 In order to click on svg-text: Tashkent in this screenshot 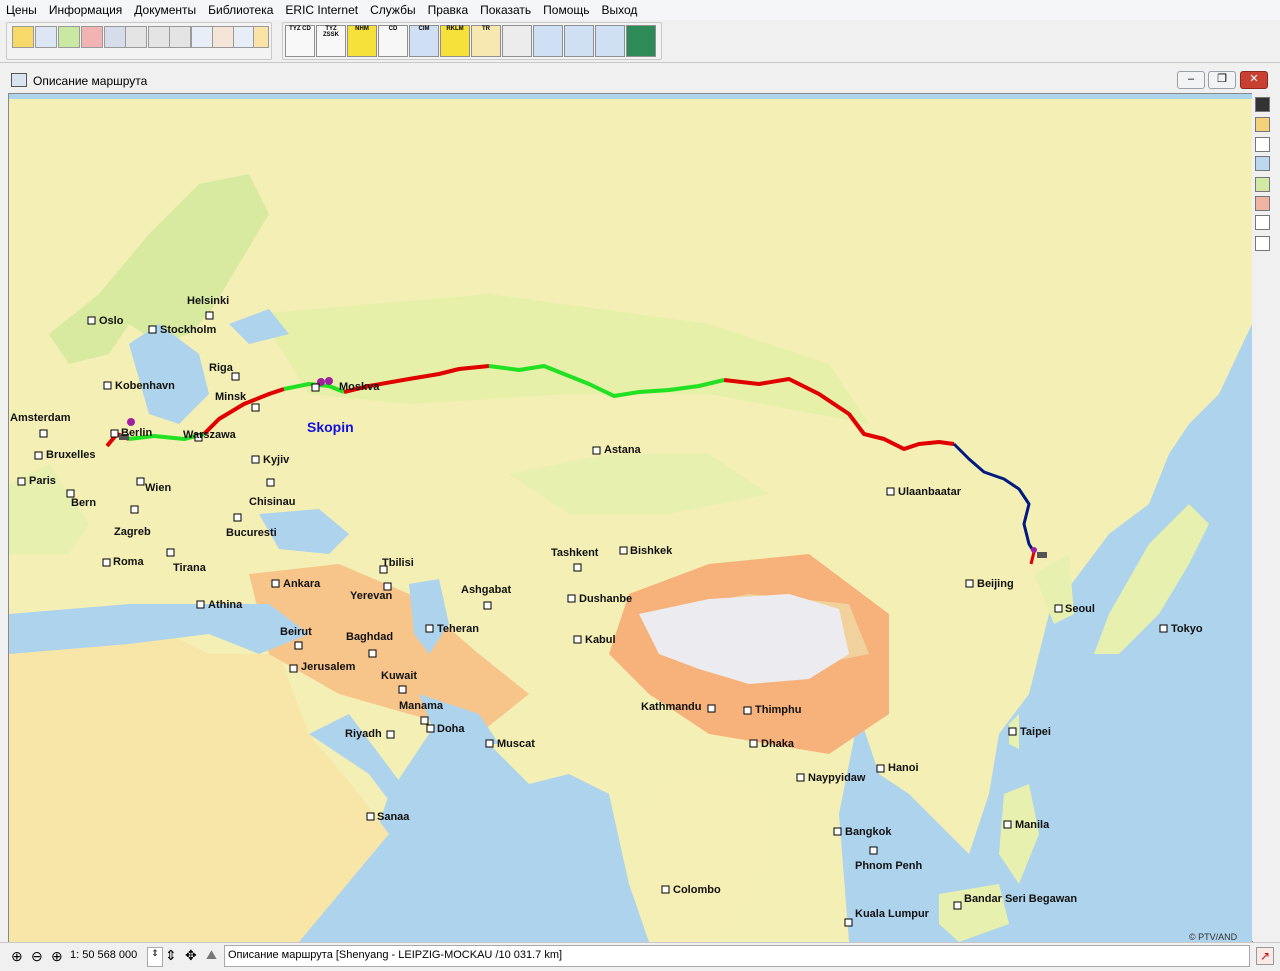, I will do `click(575, 553)`.